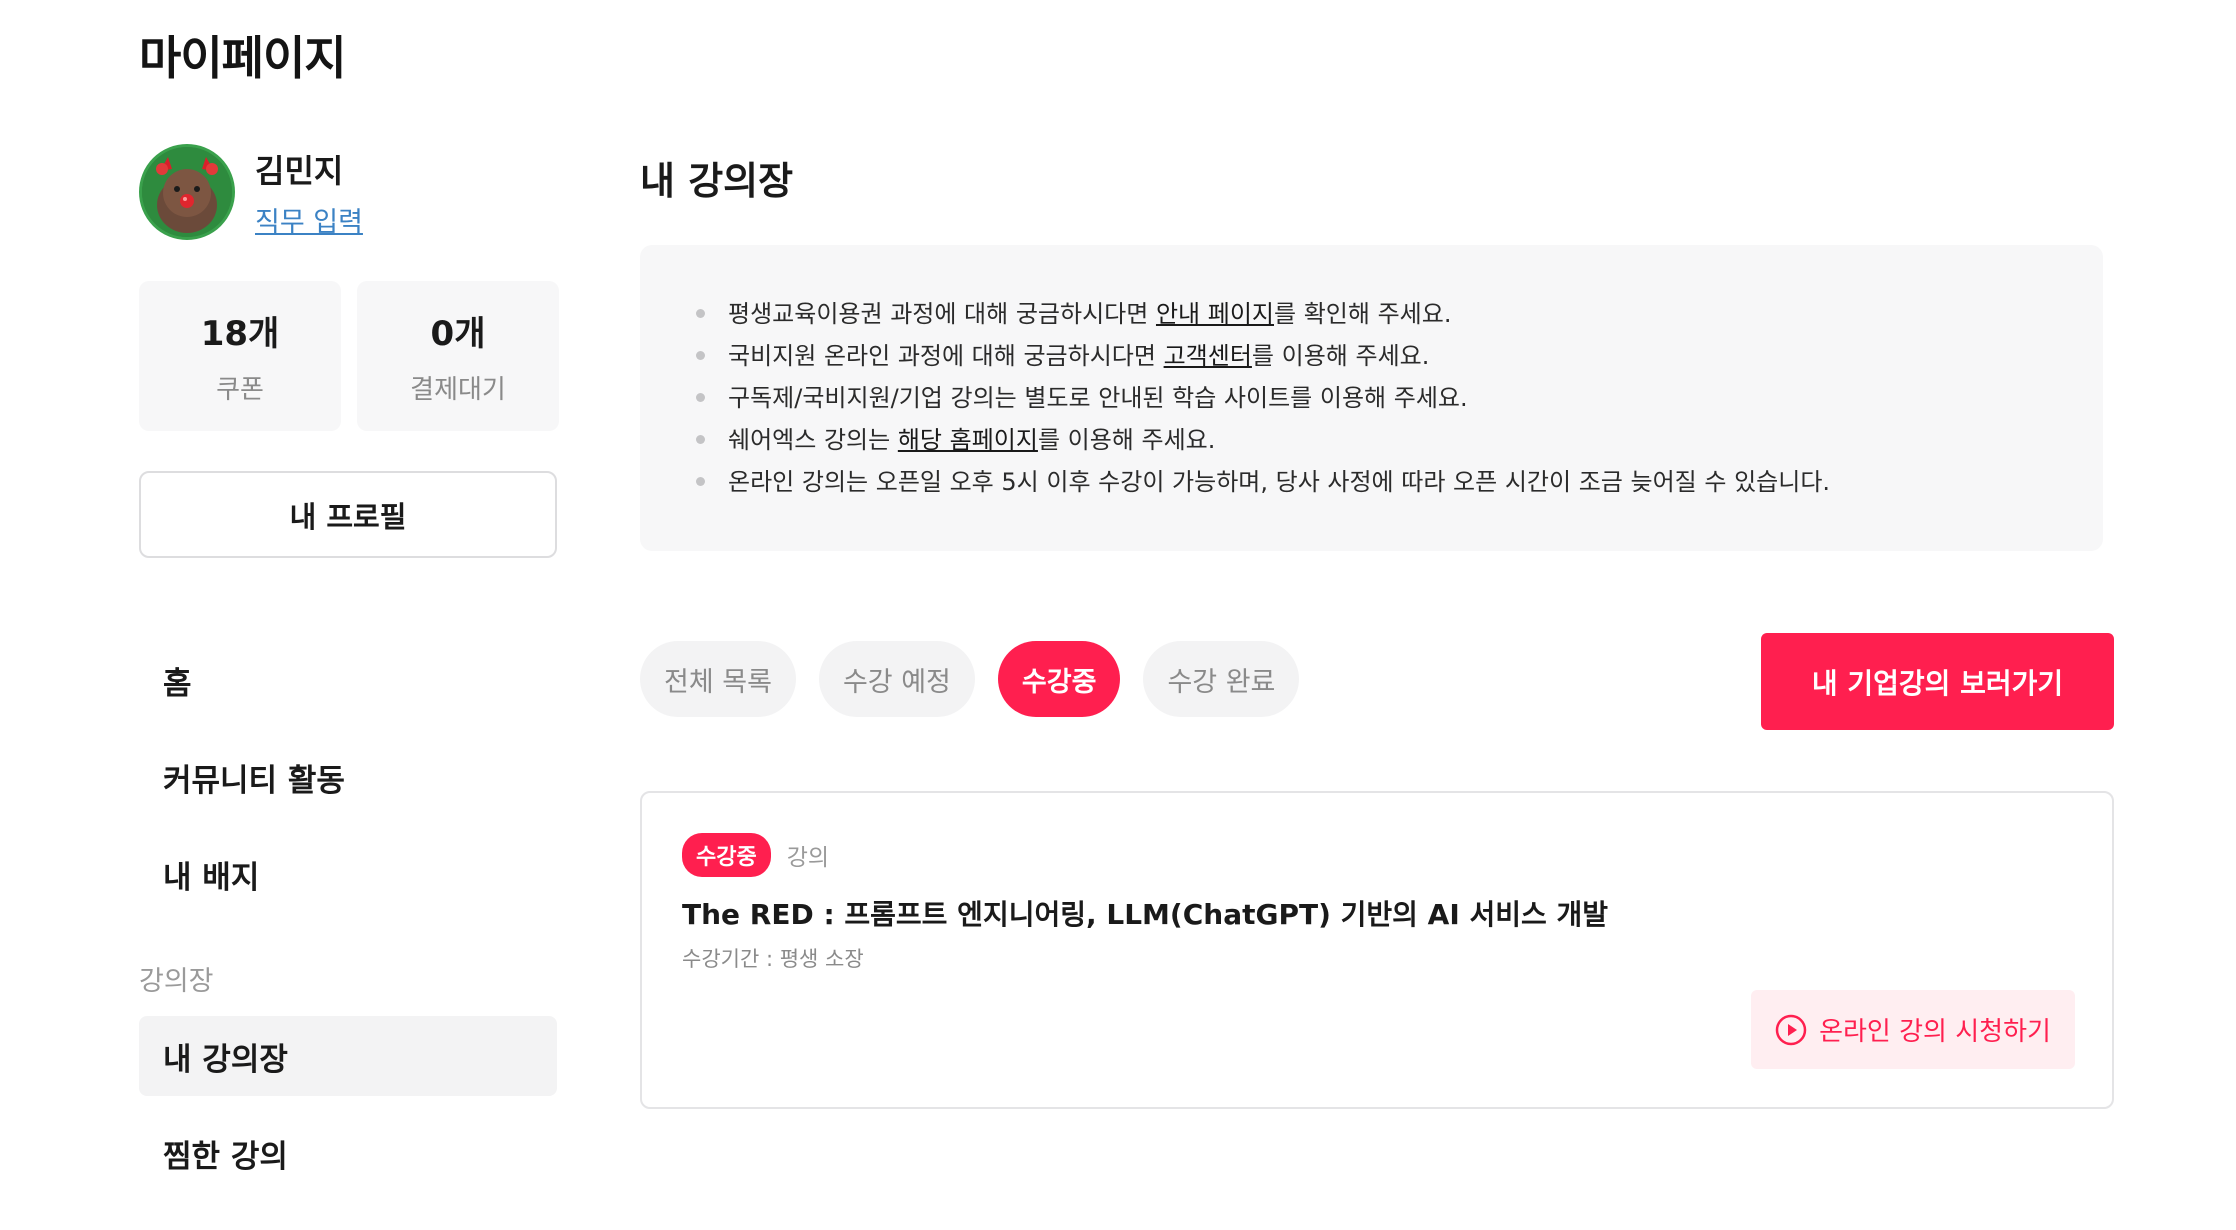 Image resolution: width=2236 pixels, height=1230 pixels. I want to click on filter-all: 전체 목록, so click(718, 679).